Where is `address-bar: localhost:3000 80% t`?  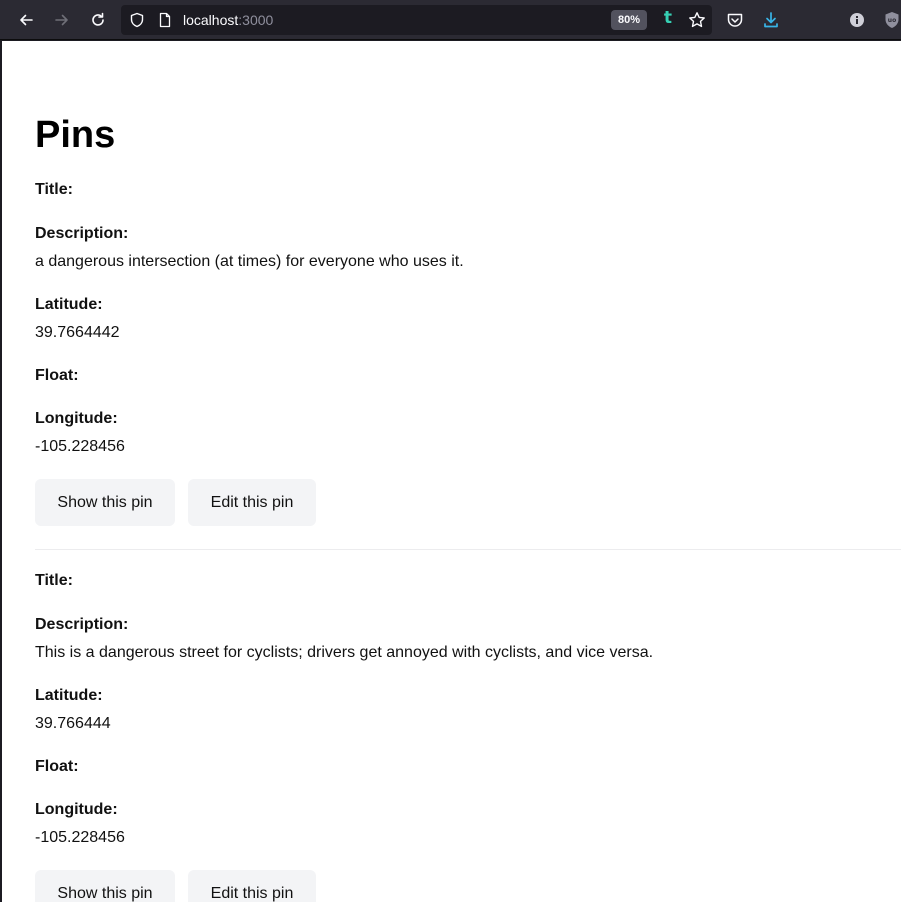
address-bar: localhost:3000 80% t is located at coordinates (416, 20).